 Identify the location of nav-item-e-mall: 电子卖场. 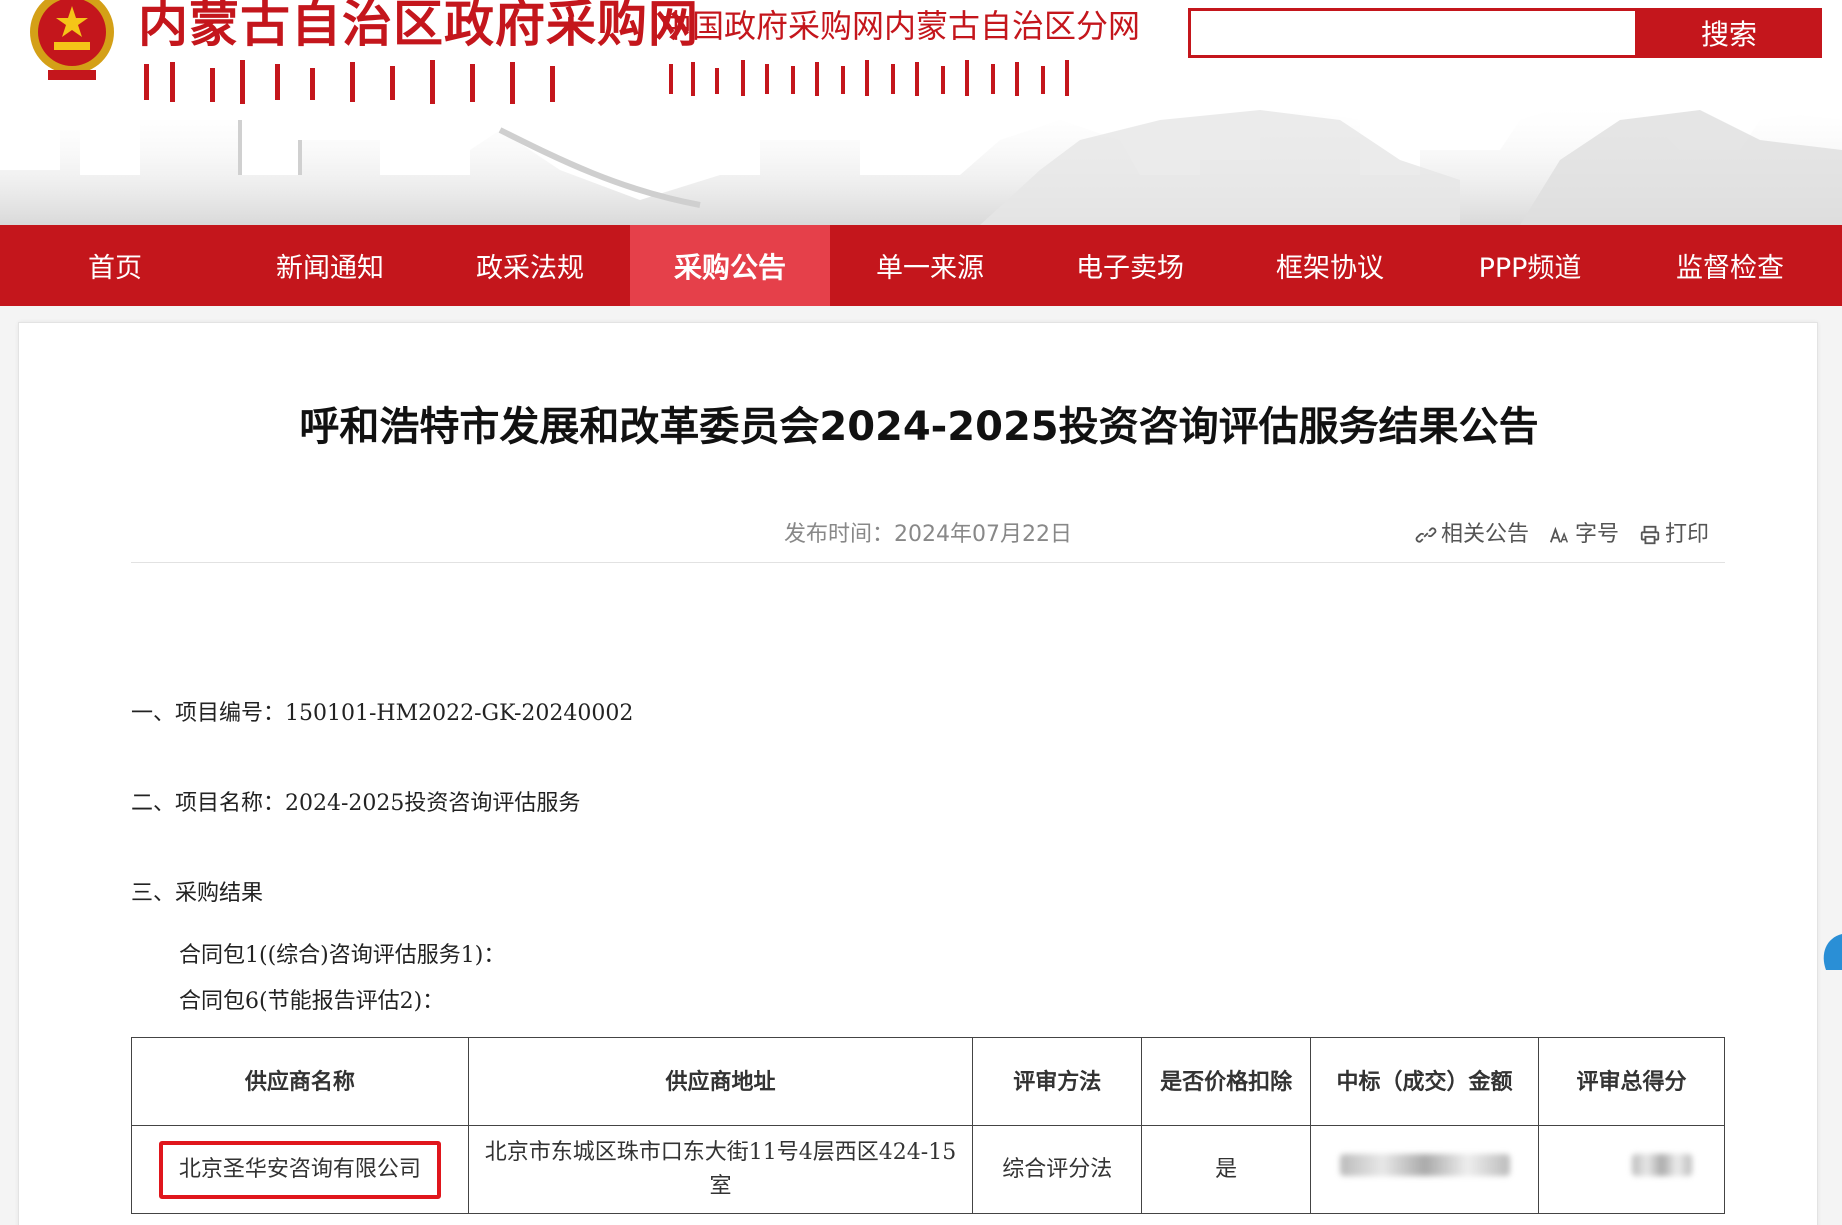
(1130, 265).